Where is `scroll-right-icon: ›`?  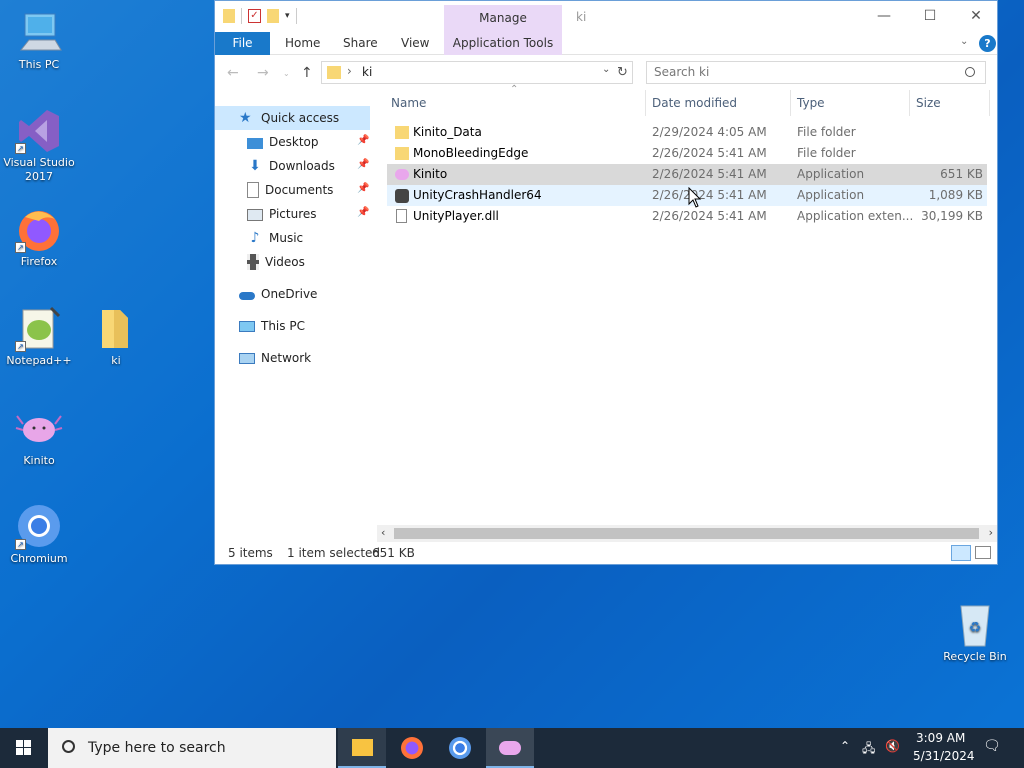
scroll-right-icon: › is located at coordinates (991, 532).